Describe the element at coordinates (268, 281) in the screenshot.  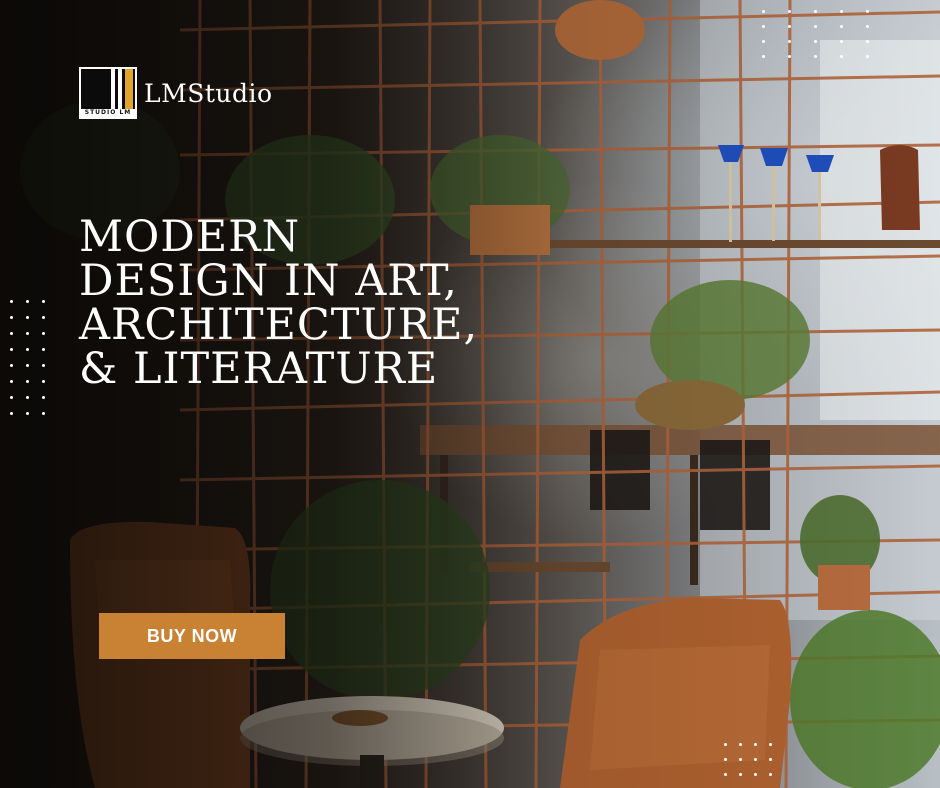
I see `headline-line: DESIGN IN ART,` at that location.